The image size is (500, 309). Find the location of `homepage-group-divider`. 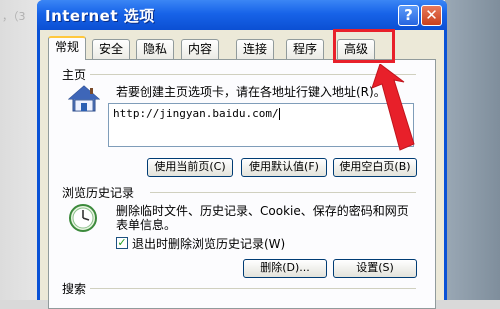

homepage-group-divider is located at coordinates (253, 74).